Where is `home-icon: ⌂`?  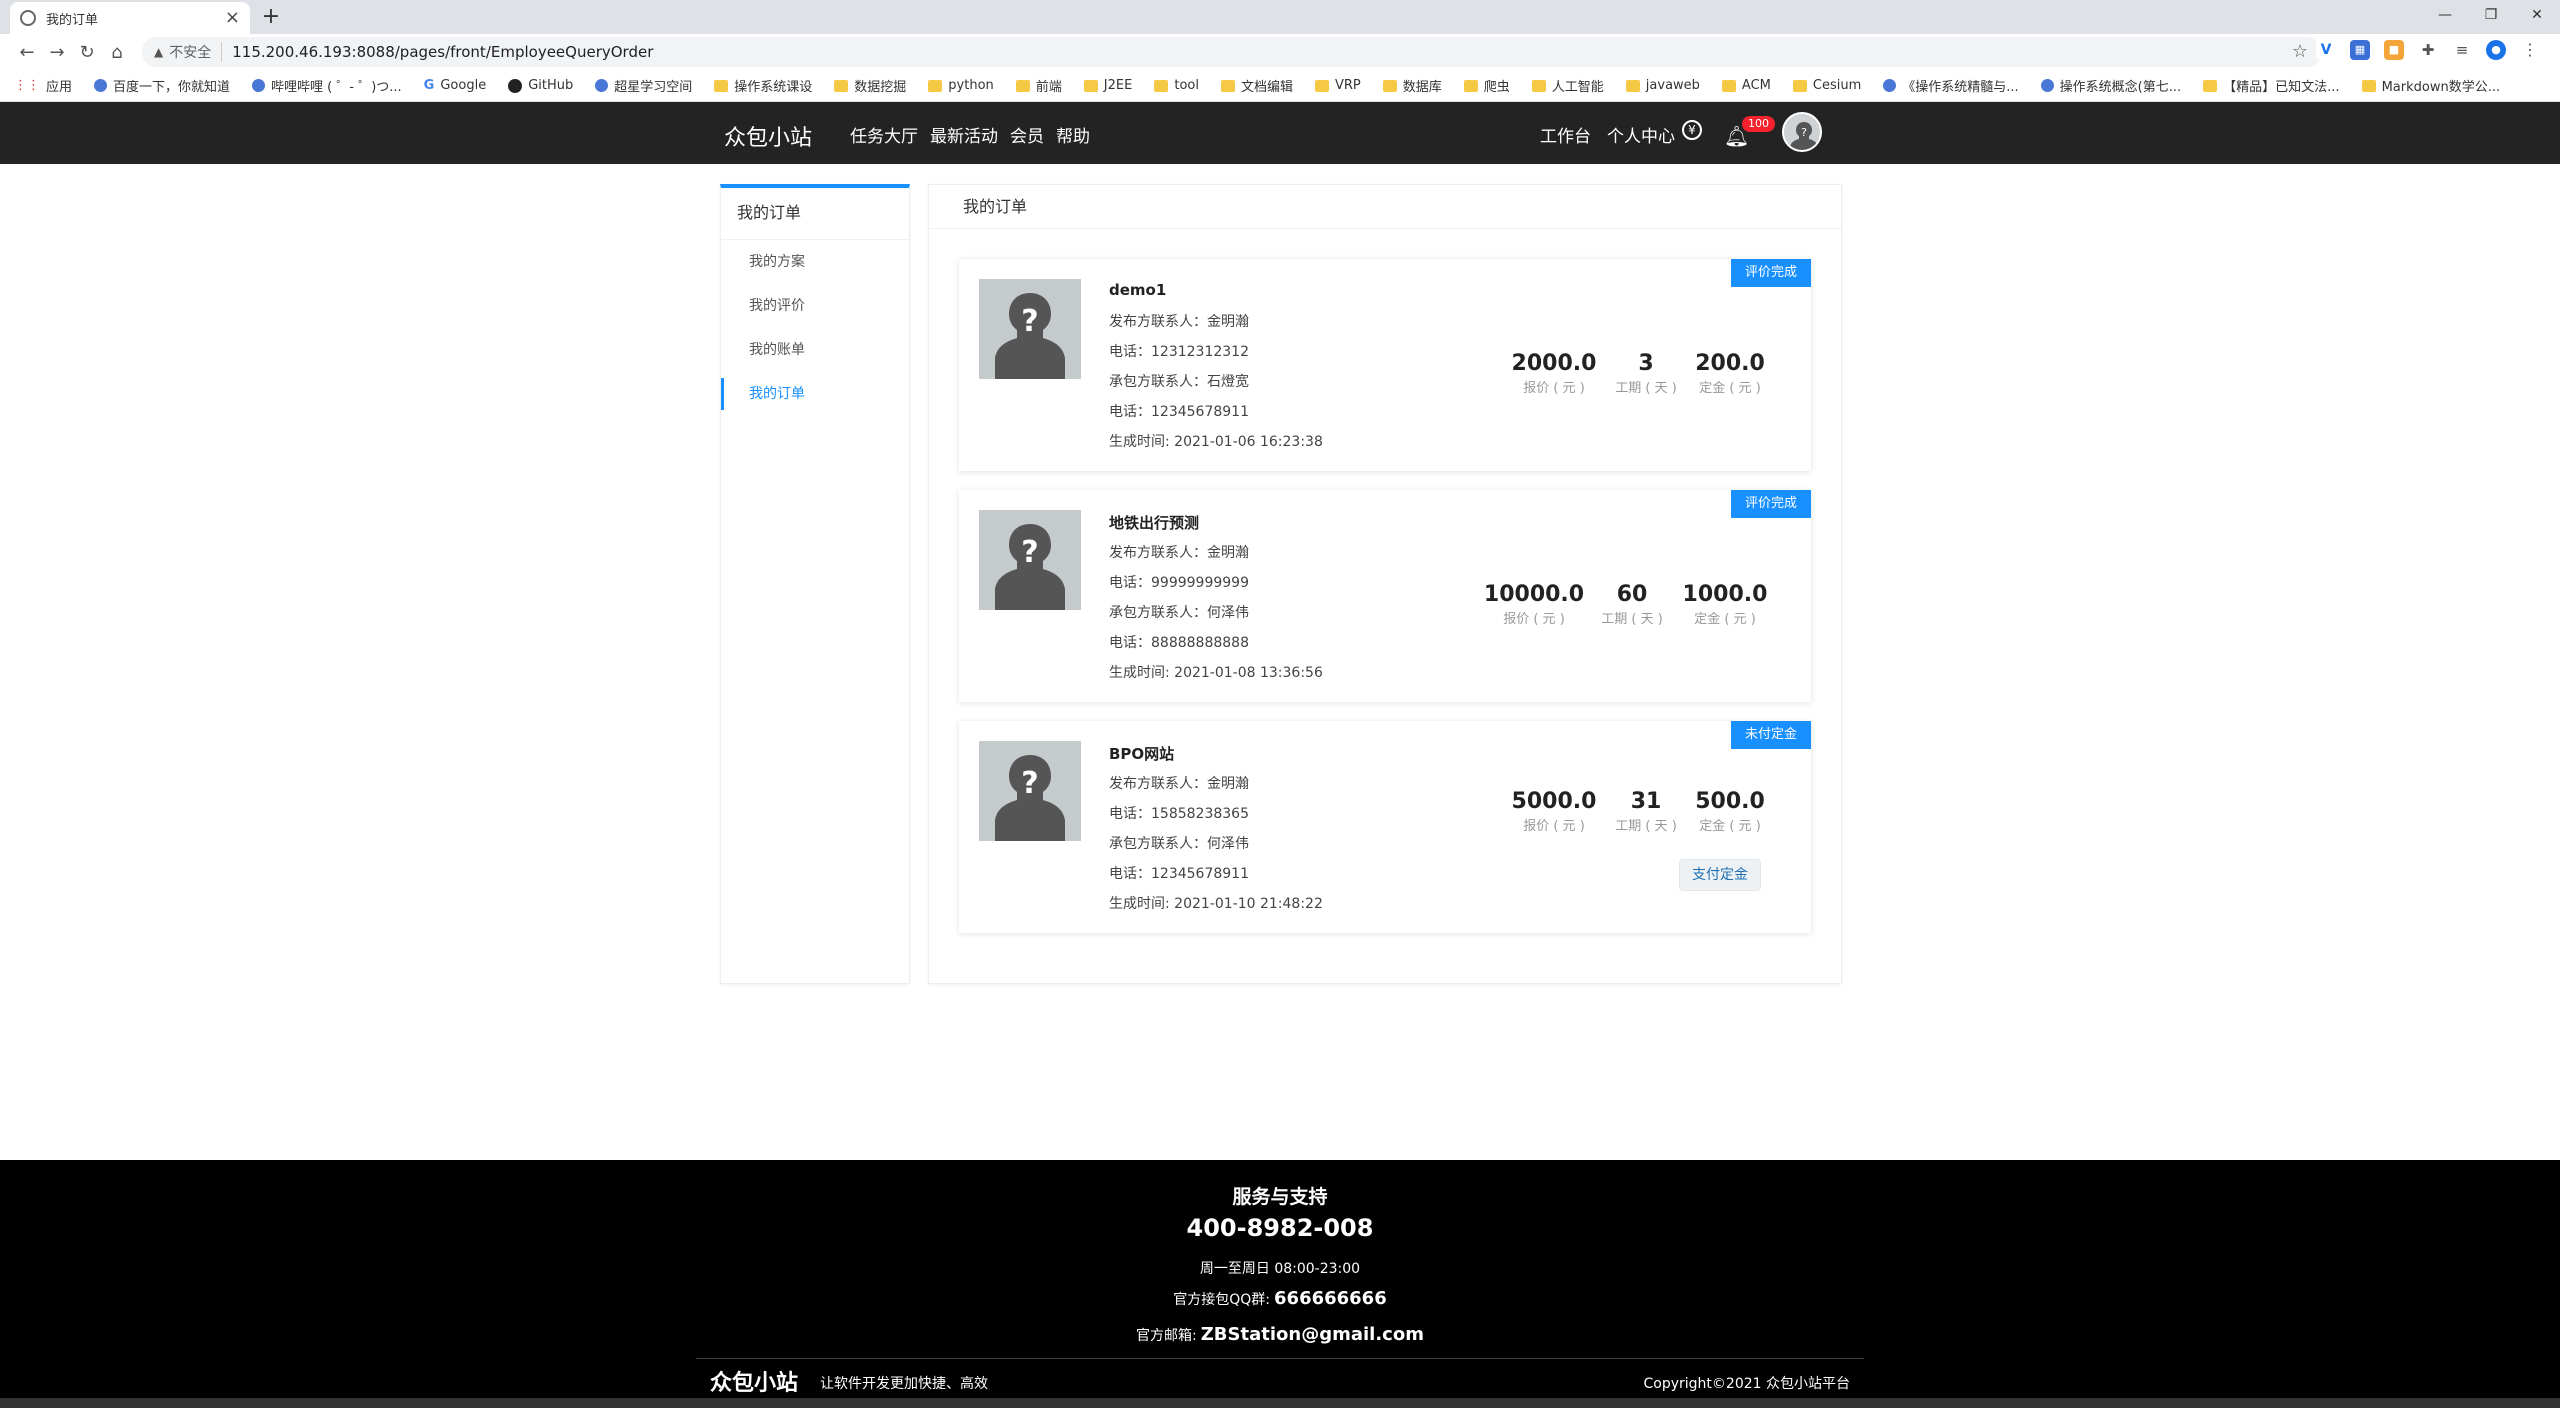 home-icon: ⌂ is located at coordinates (117, 52).